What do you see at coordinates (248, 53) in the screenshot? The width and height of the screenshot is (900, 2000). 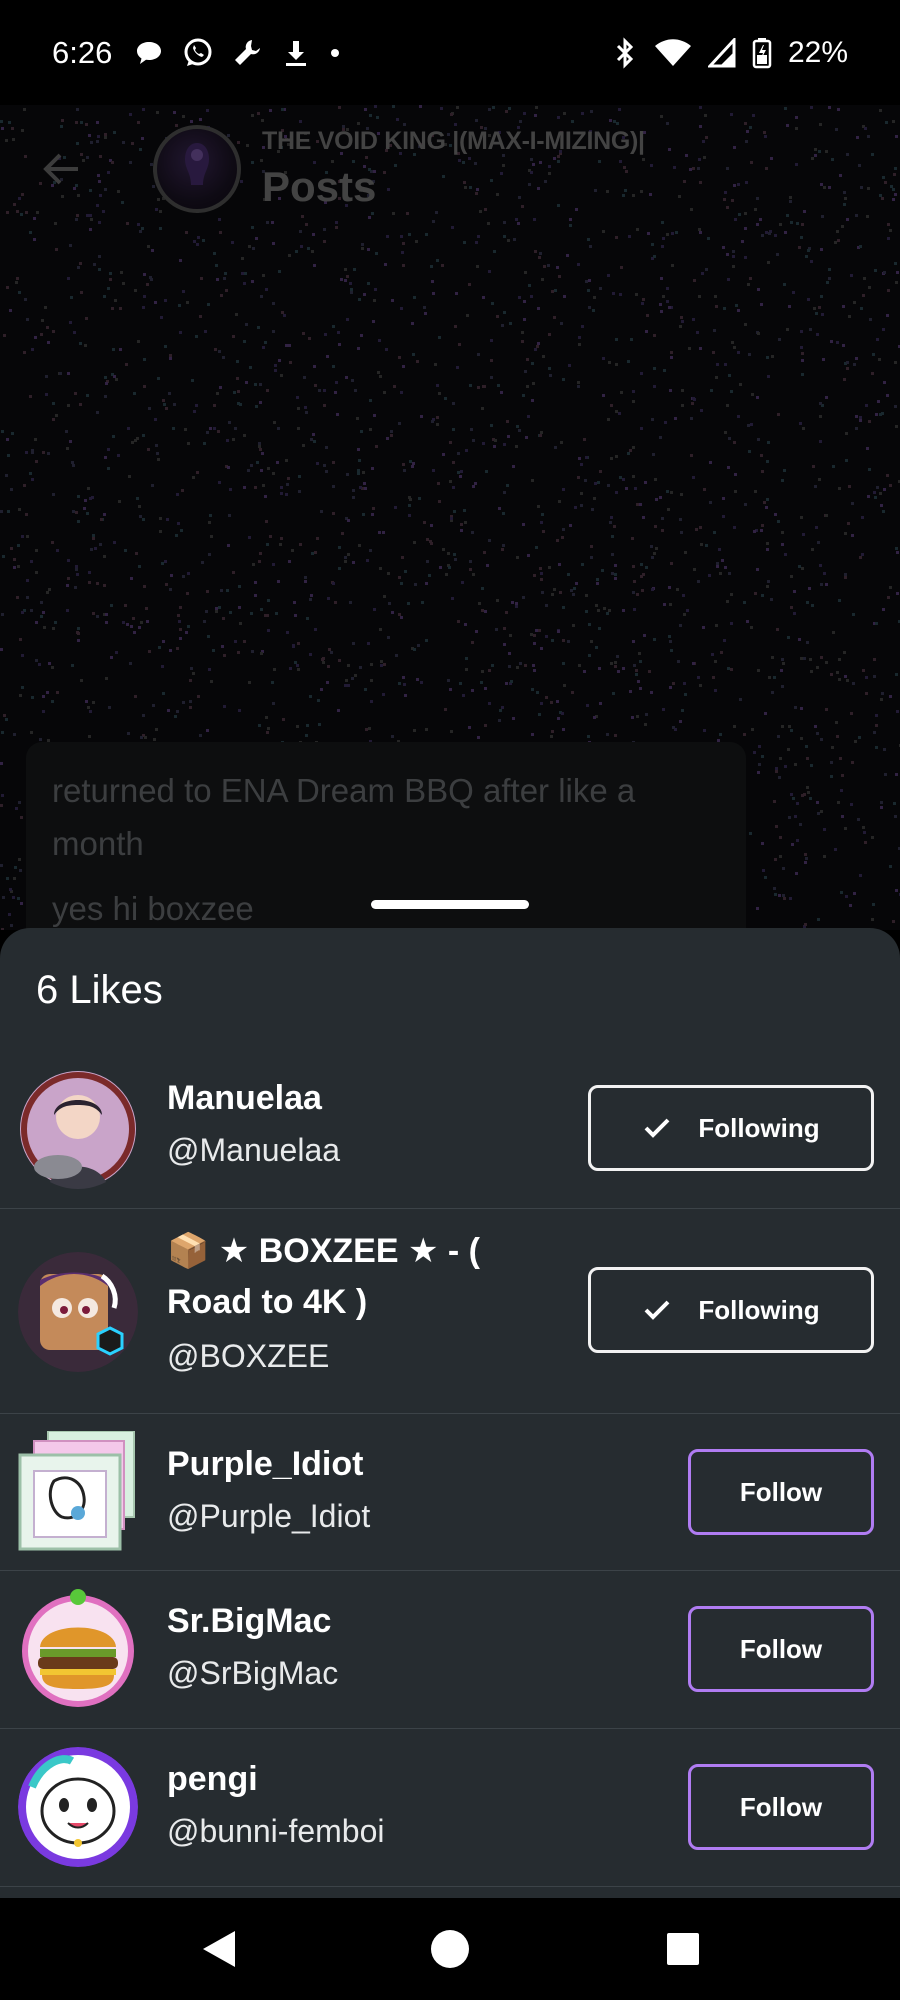 I see `wrench-icon` at bounding box center [248, 53].